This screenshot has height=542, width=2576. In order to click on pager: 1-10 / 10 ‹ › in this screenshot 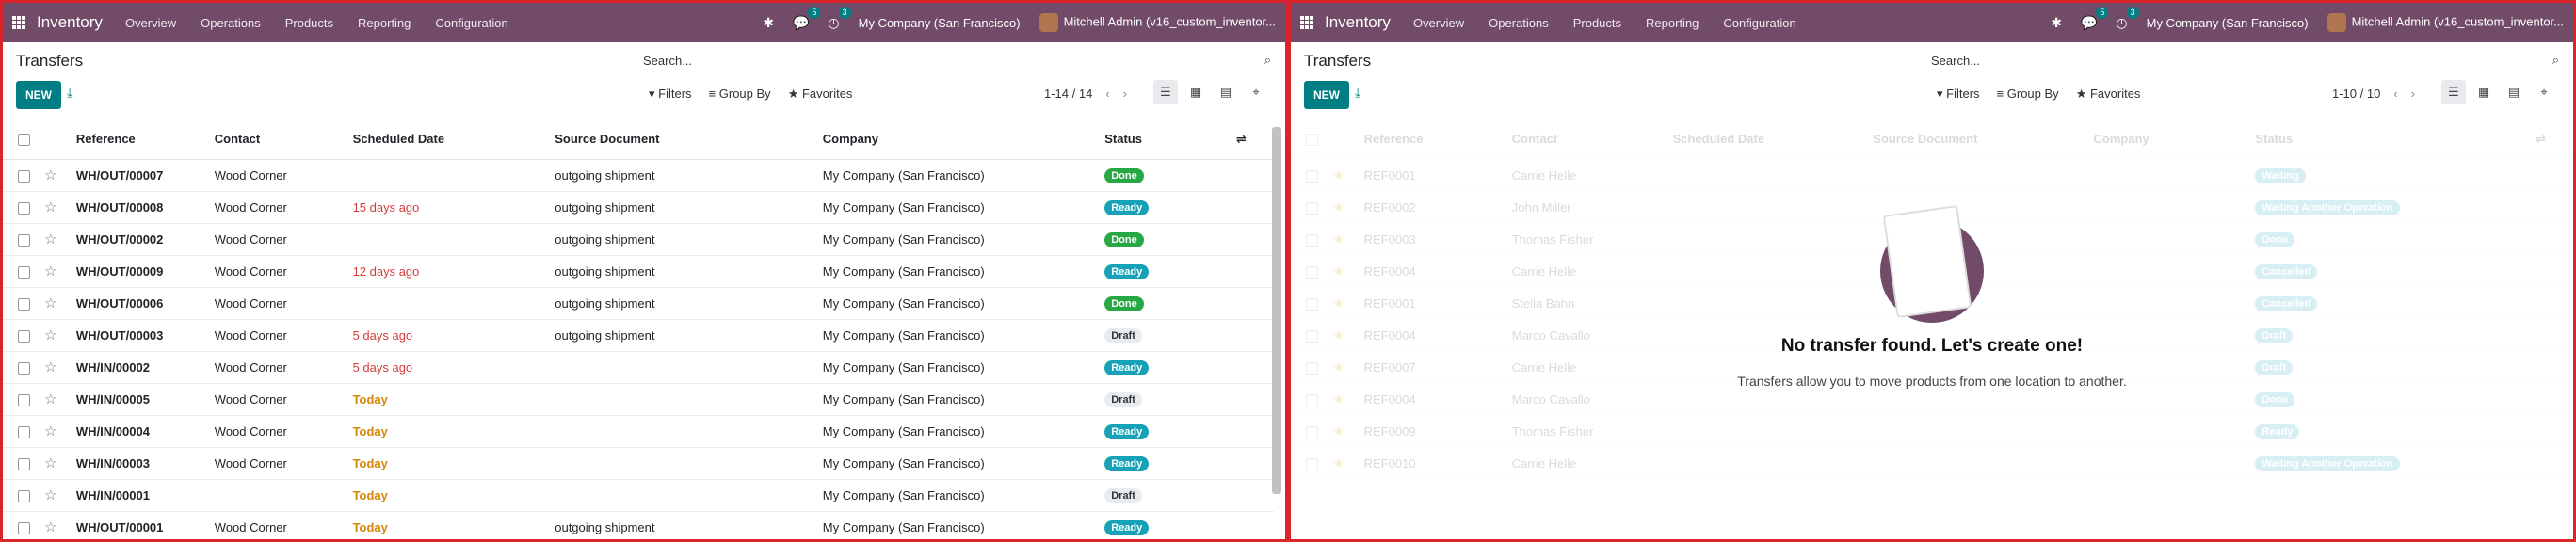, I will do `click(2373, 94)`.